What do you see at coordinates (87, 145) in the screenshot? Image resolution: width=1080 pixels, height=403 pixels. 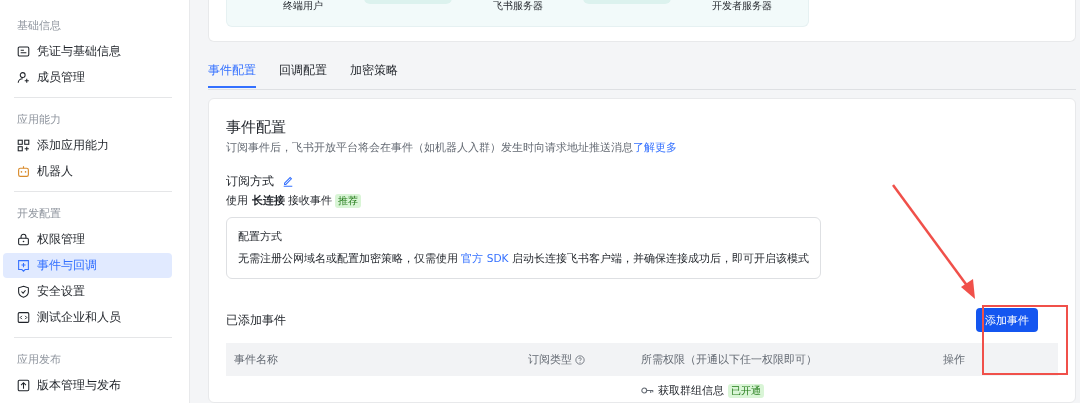 I see `sidebar-item: 添加应用能力` at bounding box center [87, 145].